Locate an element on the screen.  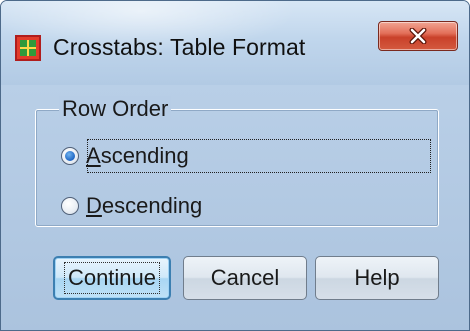
close-x-icon is located at coordinates (418, 36).